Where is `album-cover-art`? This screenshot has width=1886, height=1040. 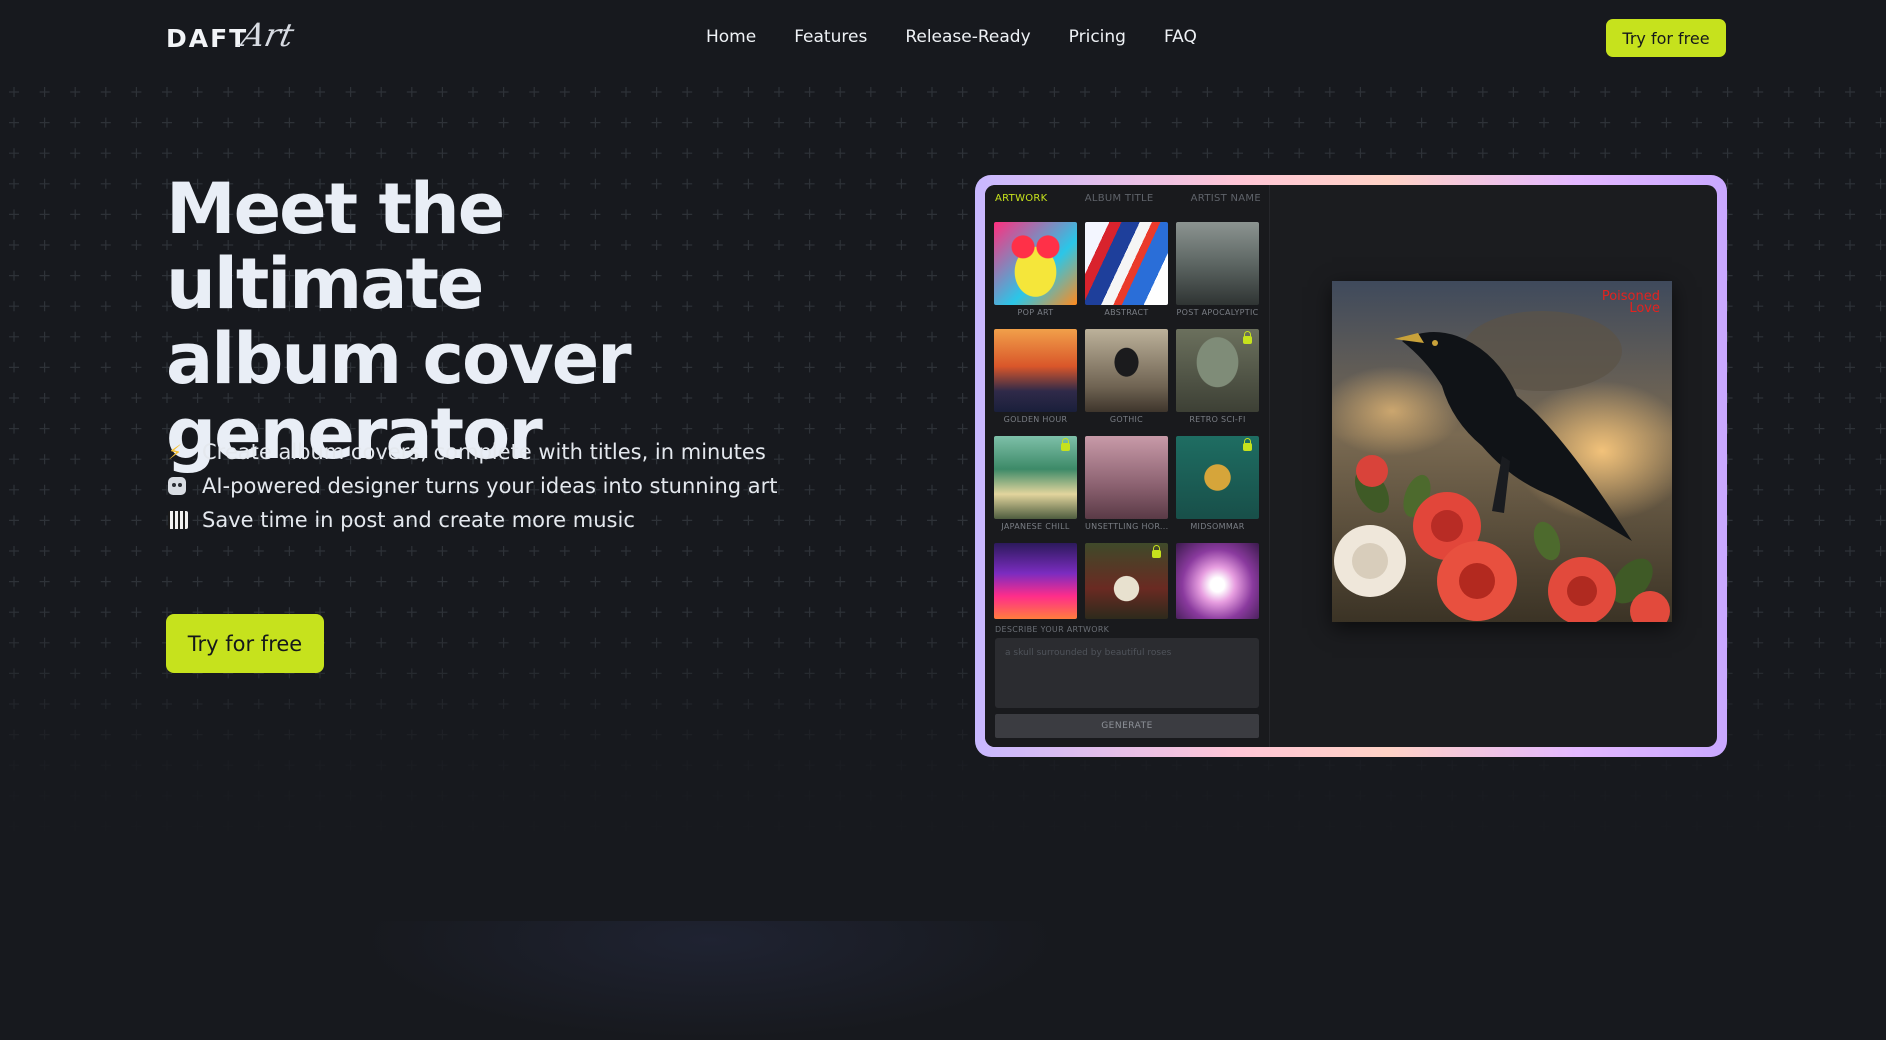 album-cover-art is located at coordinates (1502, 451).